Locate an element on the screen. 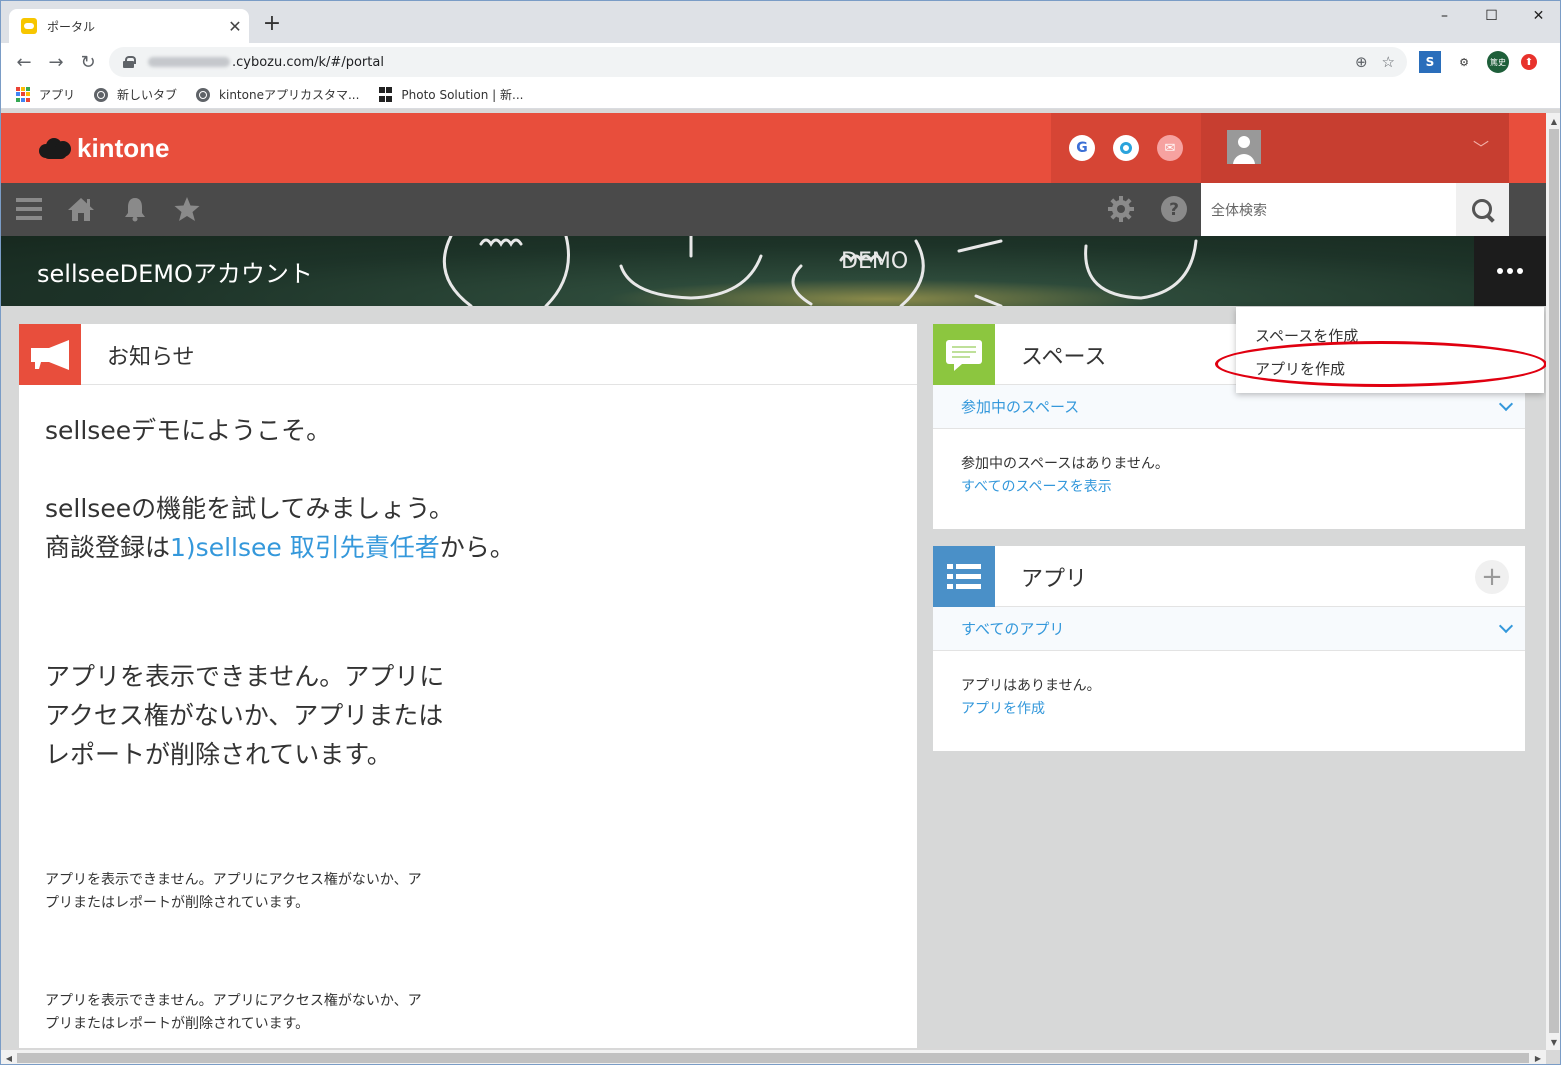 The width and height of the screenshot is (1561, 1065). address-bar: .cybozu.com/k/#/portal ⊕ ☆ is located at coordinates (758, 62).